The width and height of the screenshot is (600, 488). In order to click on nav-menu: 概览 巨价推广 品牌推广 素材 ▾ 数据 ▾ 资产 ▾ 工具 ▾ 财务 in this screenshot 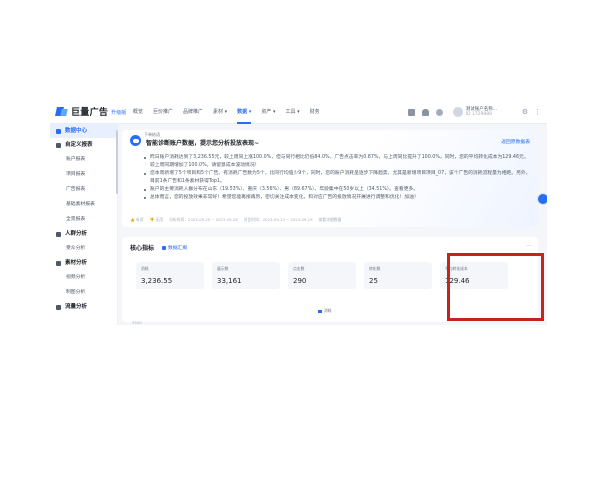, I will do `click(226, 112)`.